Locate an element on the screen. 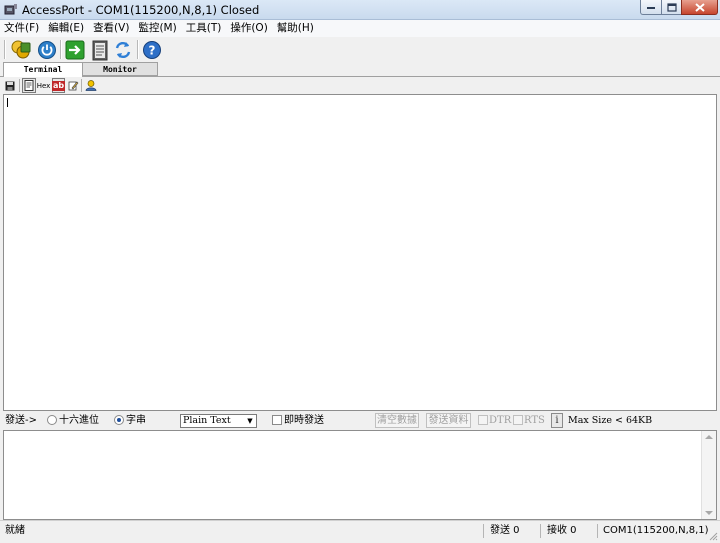  terminal-toolbar: Hex ab is located at coordinates (360, 85).